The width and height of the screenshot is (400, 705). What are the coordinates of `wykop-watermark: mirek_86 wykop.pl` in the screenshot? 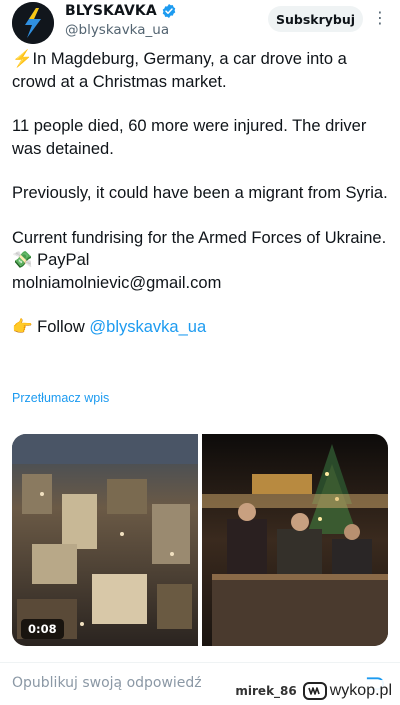 It's located at (310, 691).